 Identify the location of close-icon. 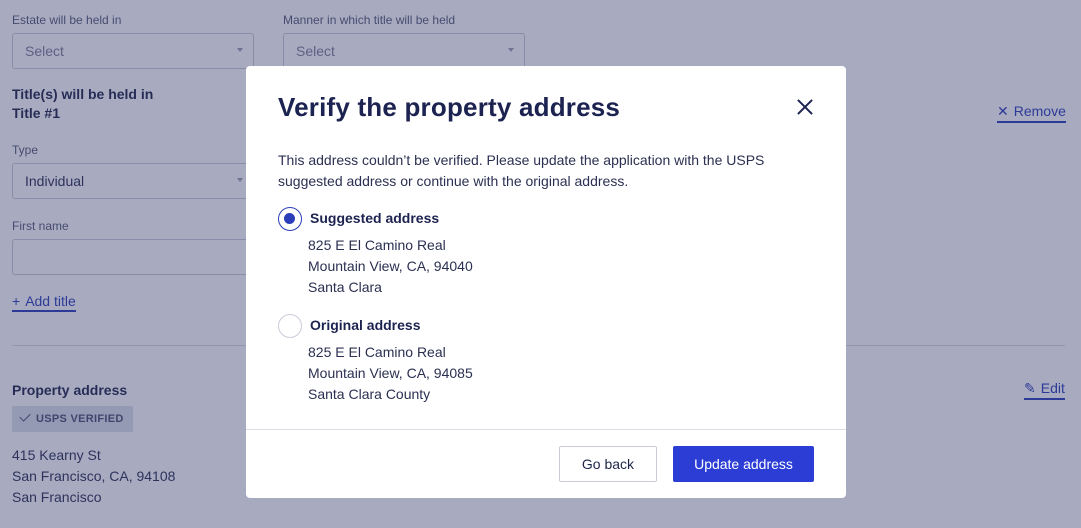
(805, 107).